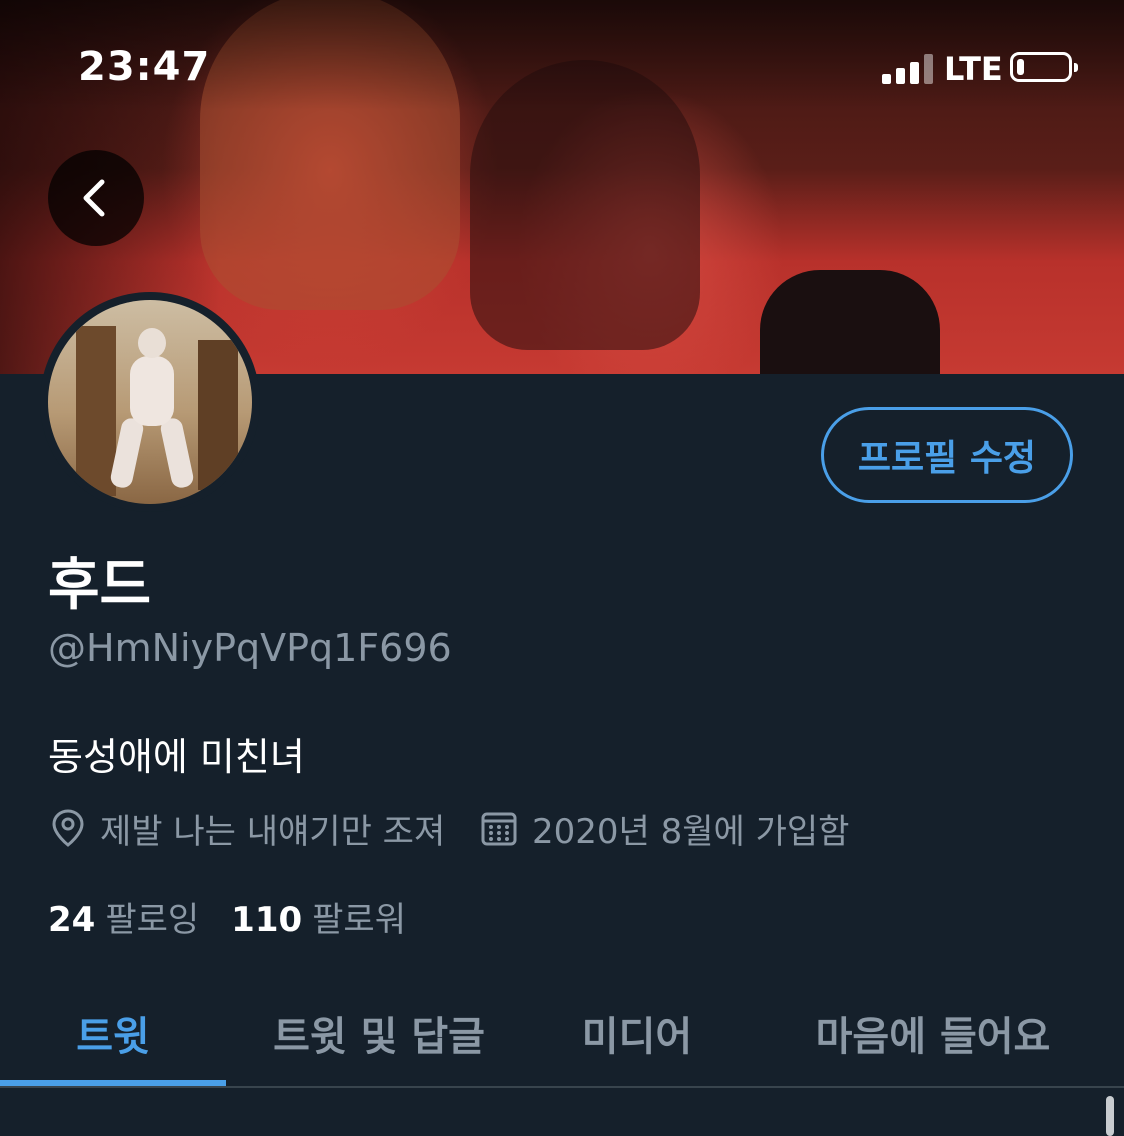 This screenshot has height=1136, width=1124. I want to click on profile-bio: 동성애에 미친녀, so click(176, 757).